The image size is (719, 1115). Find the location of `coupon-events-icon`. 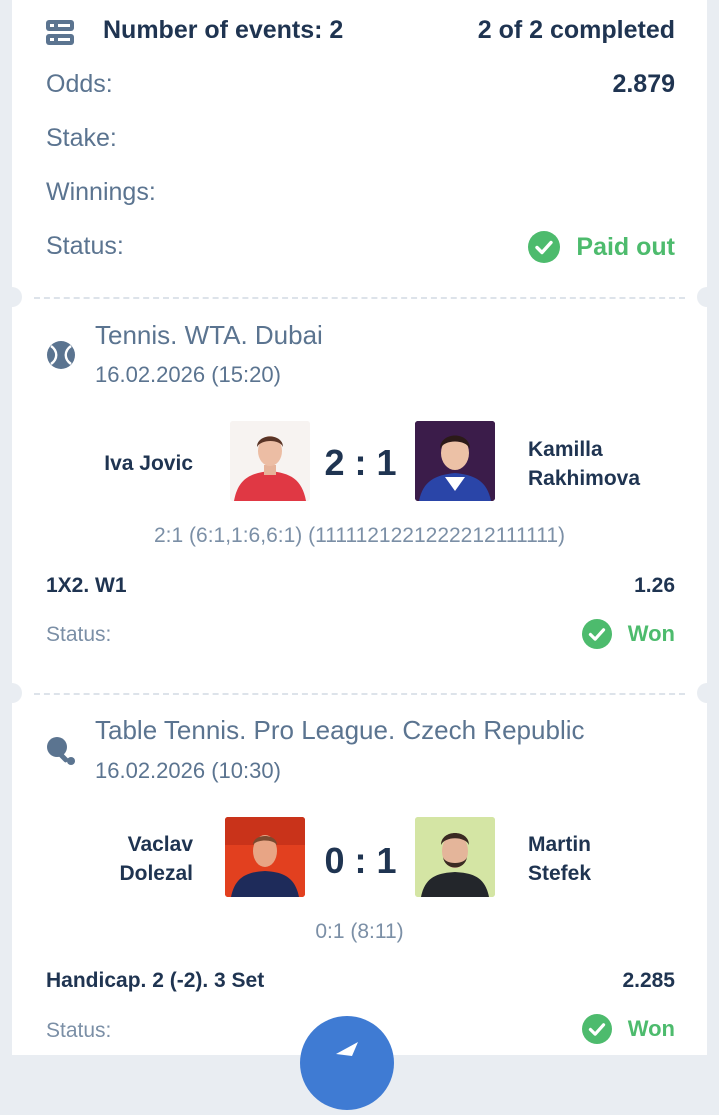

coupon-events-icon is located at coordinates (60, 32).